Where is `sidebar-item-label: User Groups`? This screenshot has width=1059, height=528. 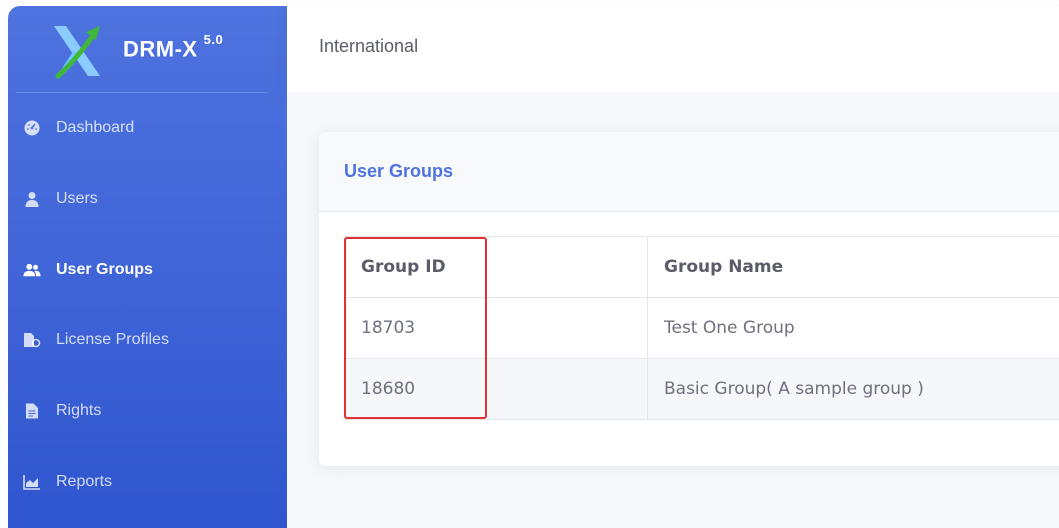 sidebar-item-label: User Groups is located at coordinates (104, 269).